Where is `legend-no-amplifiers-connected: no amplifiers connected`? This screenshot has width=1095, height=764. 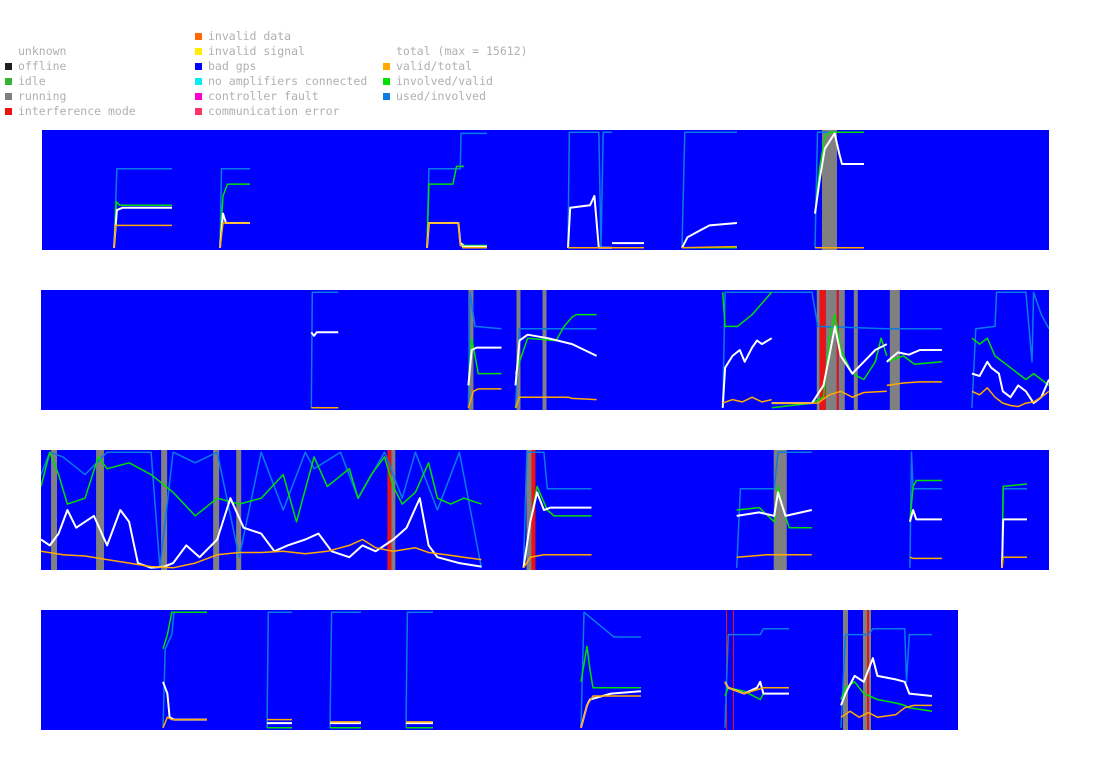
legend-no-amplifiers-connected: no amplifiers connected is located at coordinates (281, 81).